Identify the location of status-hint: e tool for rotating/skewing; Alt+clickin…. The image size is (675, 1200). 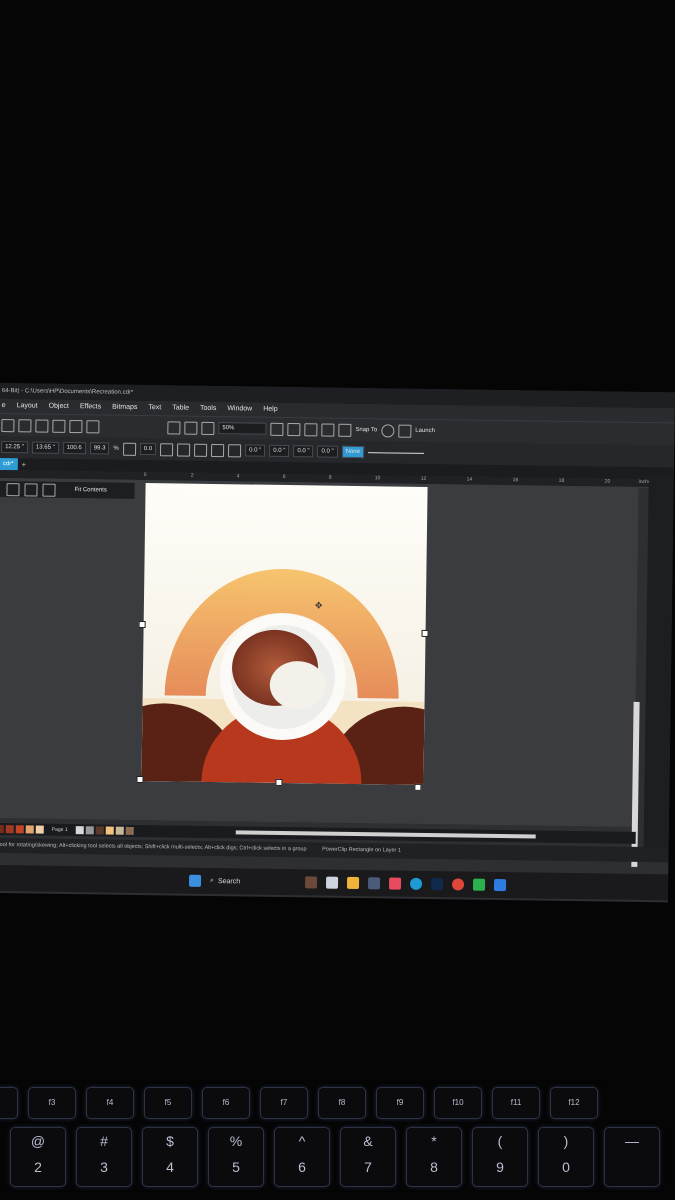
(153, 847).